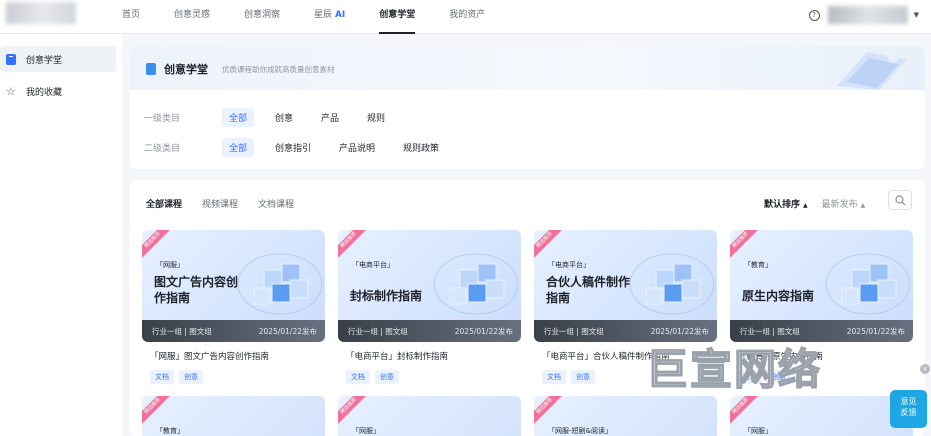  What do you see at coordinates (41, 13) in the screenshot?
I see `logo` at bounding box center [41, 13].